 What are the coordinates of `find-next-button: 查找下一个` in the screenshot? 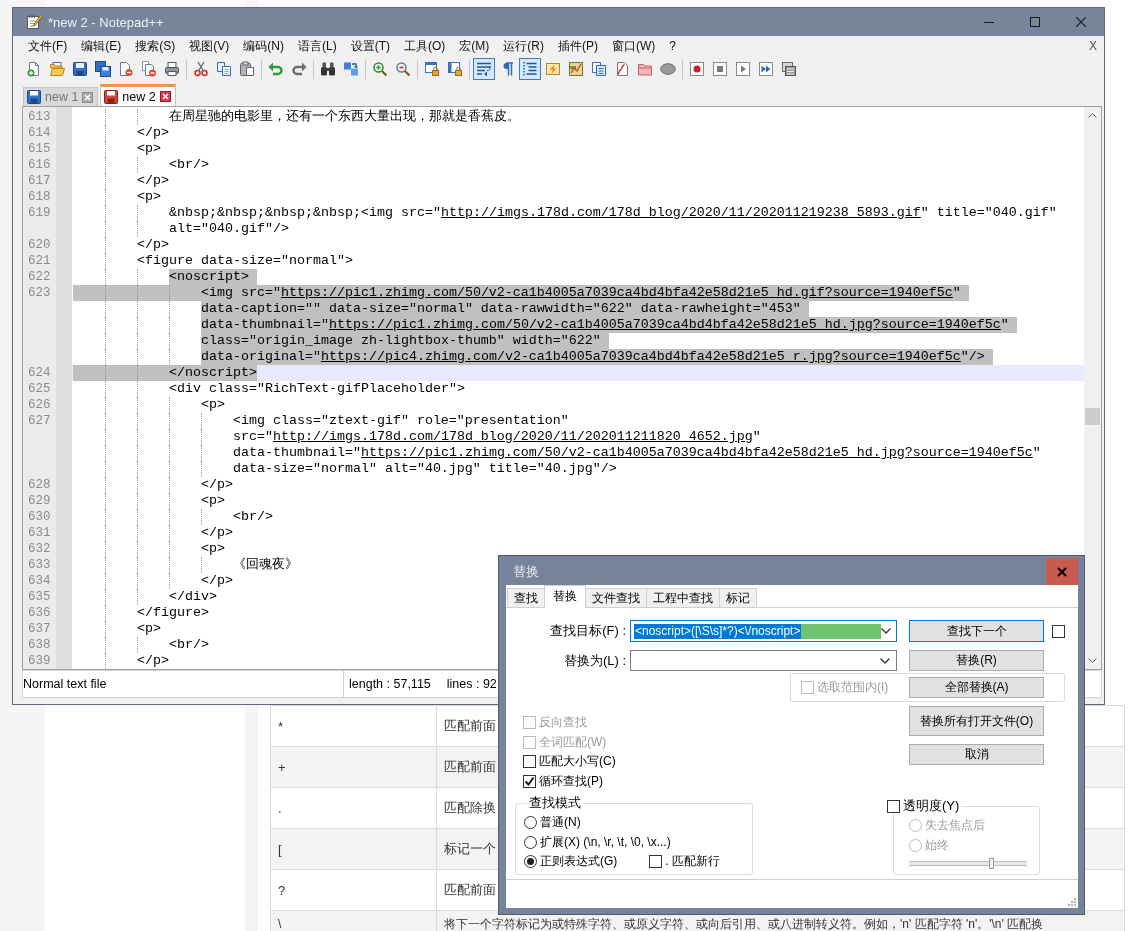 It's located at (976, 631).